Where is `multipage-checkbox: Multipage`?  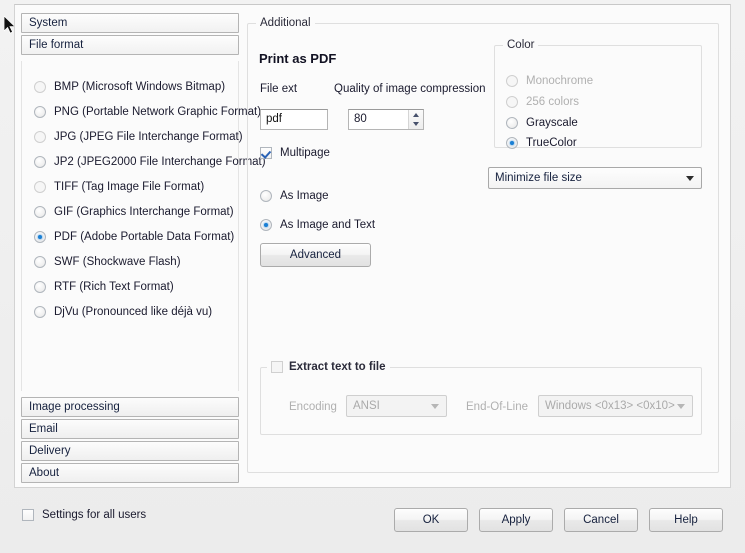 multipage-checkbox: Multipage is located at coordinates (295, 153).